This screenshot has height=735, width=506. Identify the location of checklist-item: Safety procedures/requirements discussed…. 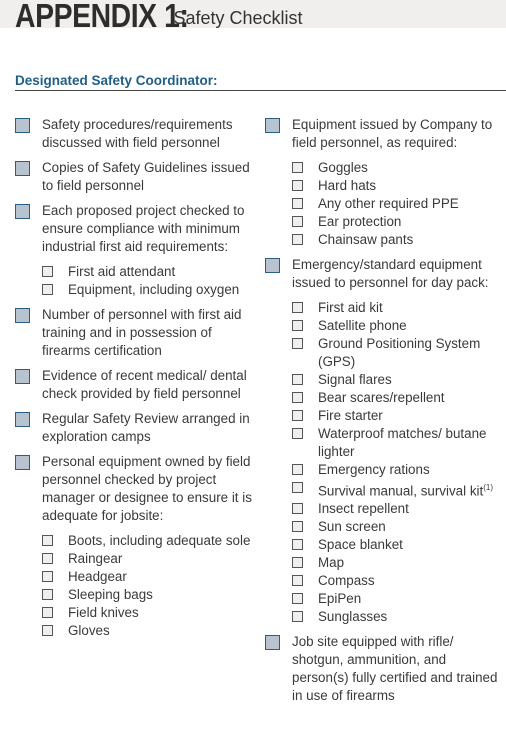
(135, 134).